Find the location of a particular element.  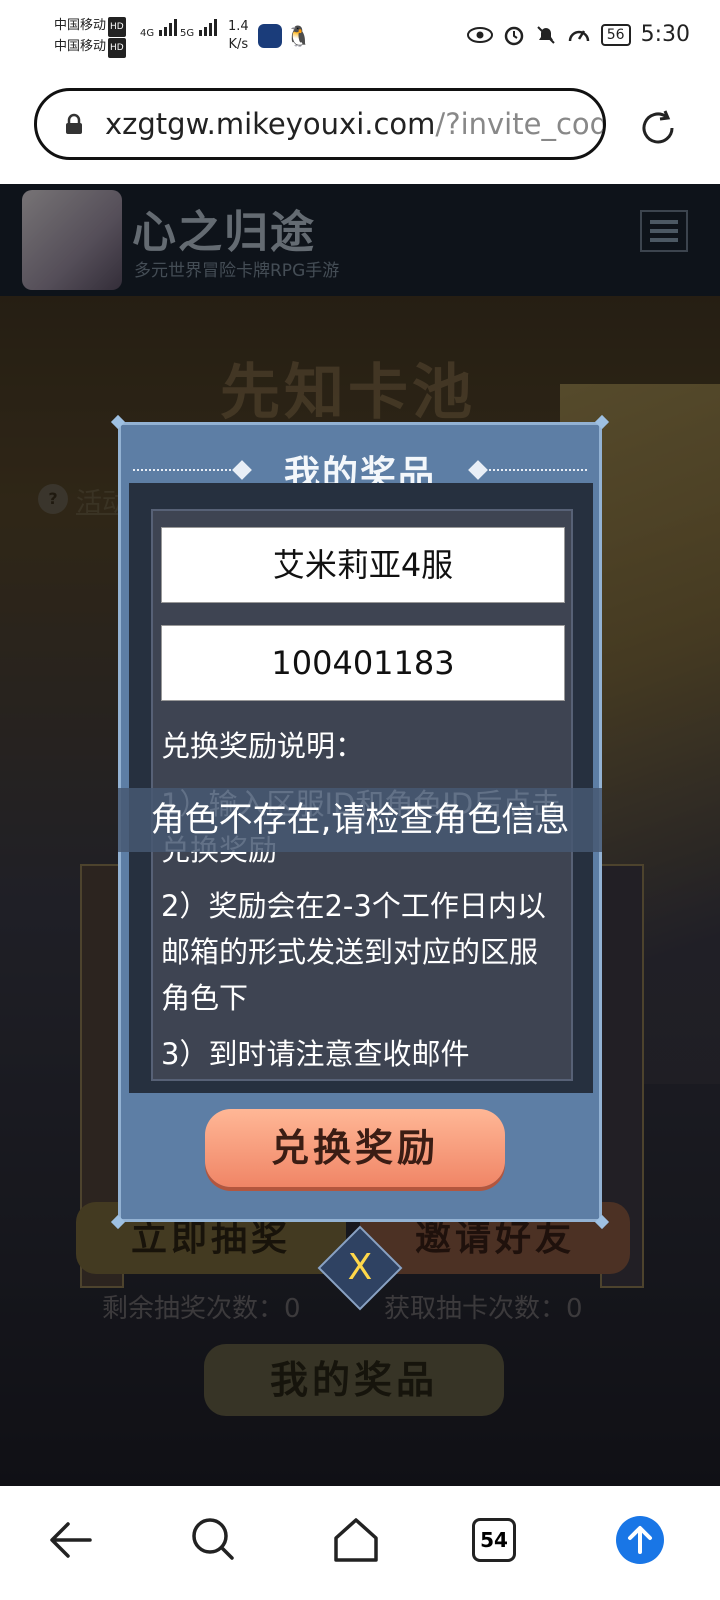

lock-icon is located at coordinates (74, 123).